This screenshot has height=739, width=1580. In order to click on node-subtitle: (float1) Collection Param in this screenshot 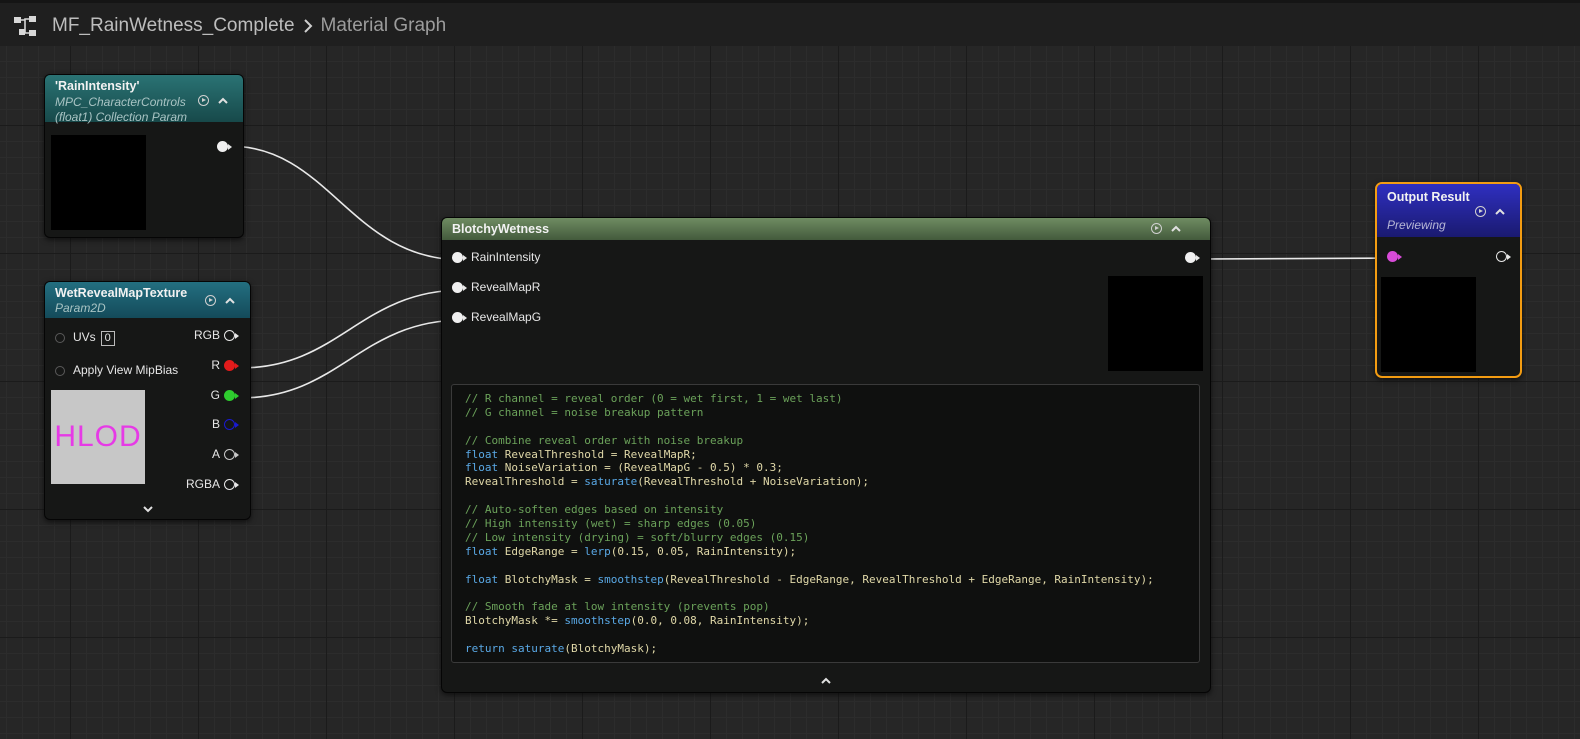, I will do `click(121, 117)`.